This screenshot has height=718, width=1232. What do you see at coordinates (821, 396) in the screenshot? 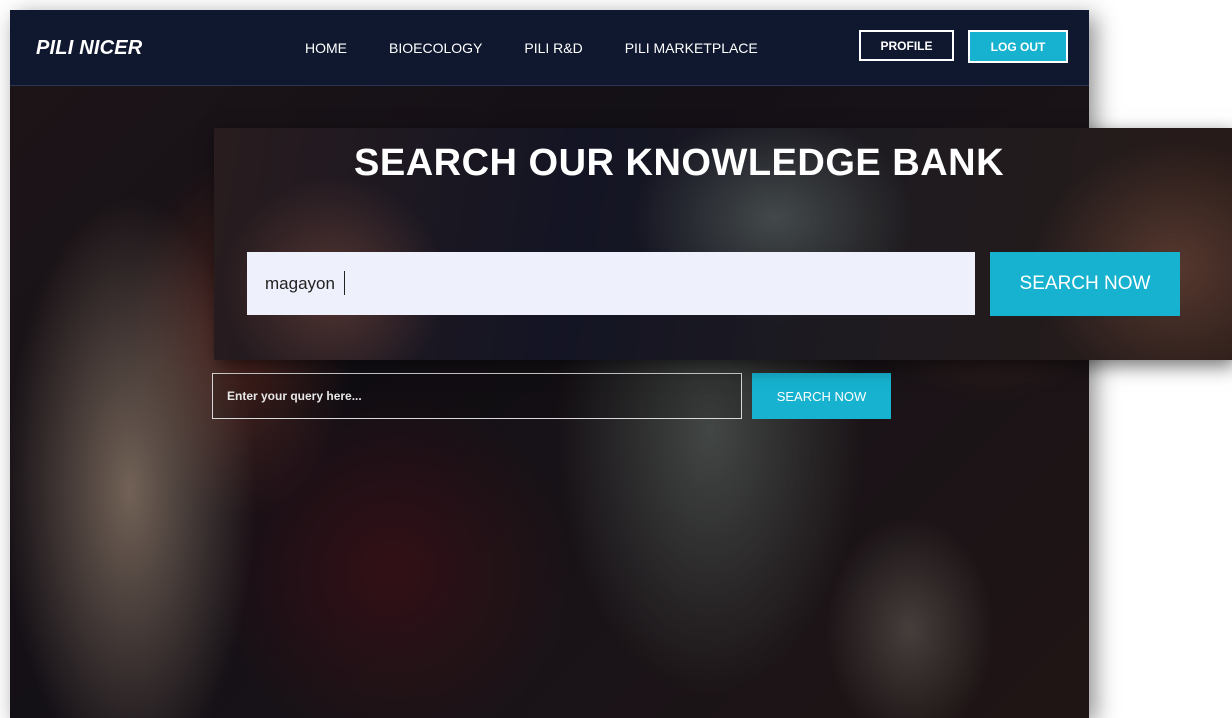
I see `search-button: SEARCH NOW` at bounding box center [821, 396].